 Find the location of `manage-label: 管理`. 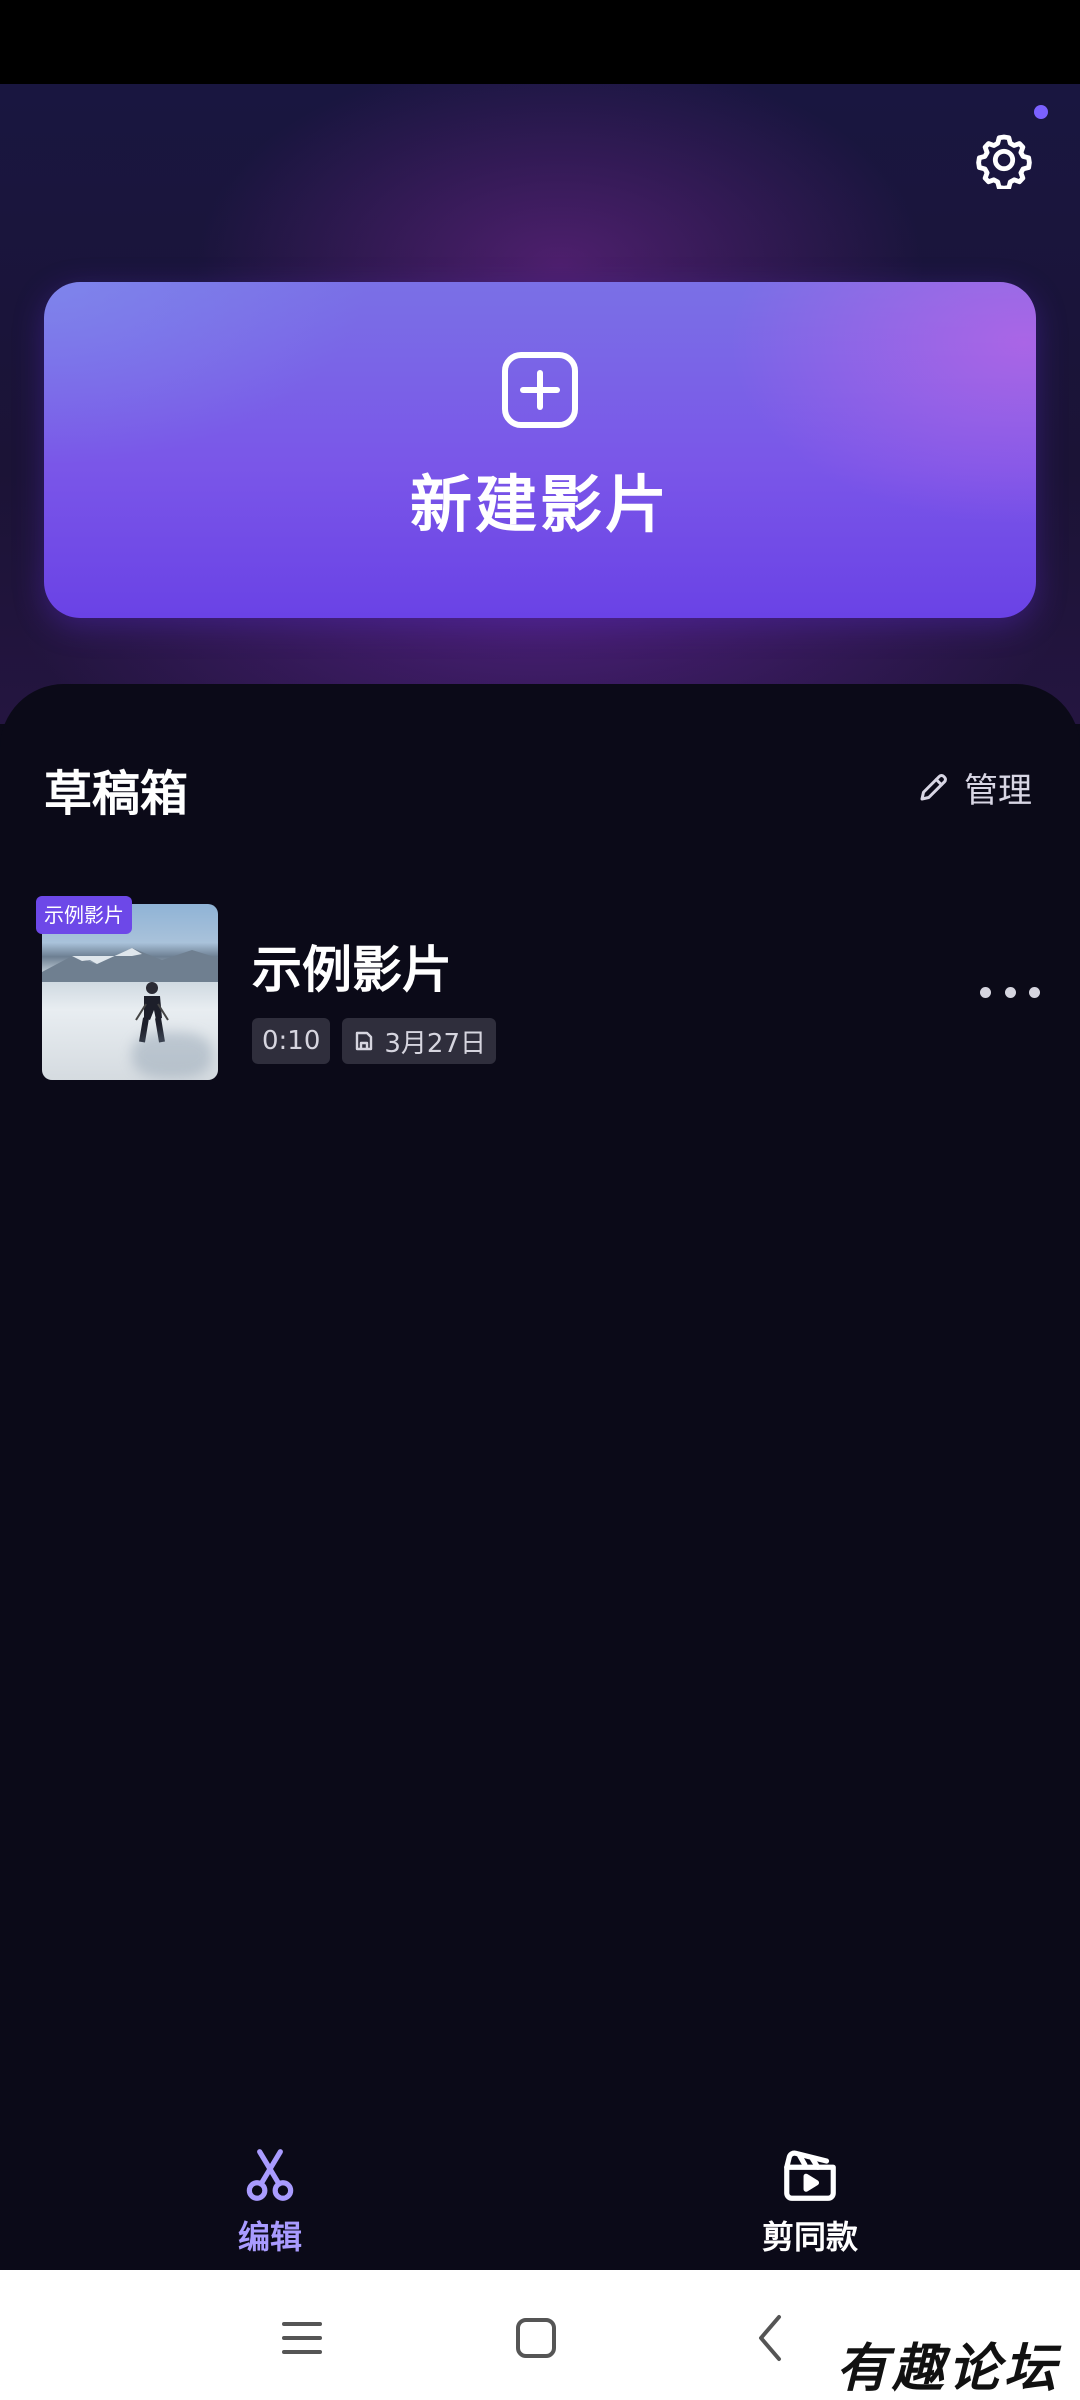

manage-label: 管理 is located at coordinates (998, 790).